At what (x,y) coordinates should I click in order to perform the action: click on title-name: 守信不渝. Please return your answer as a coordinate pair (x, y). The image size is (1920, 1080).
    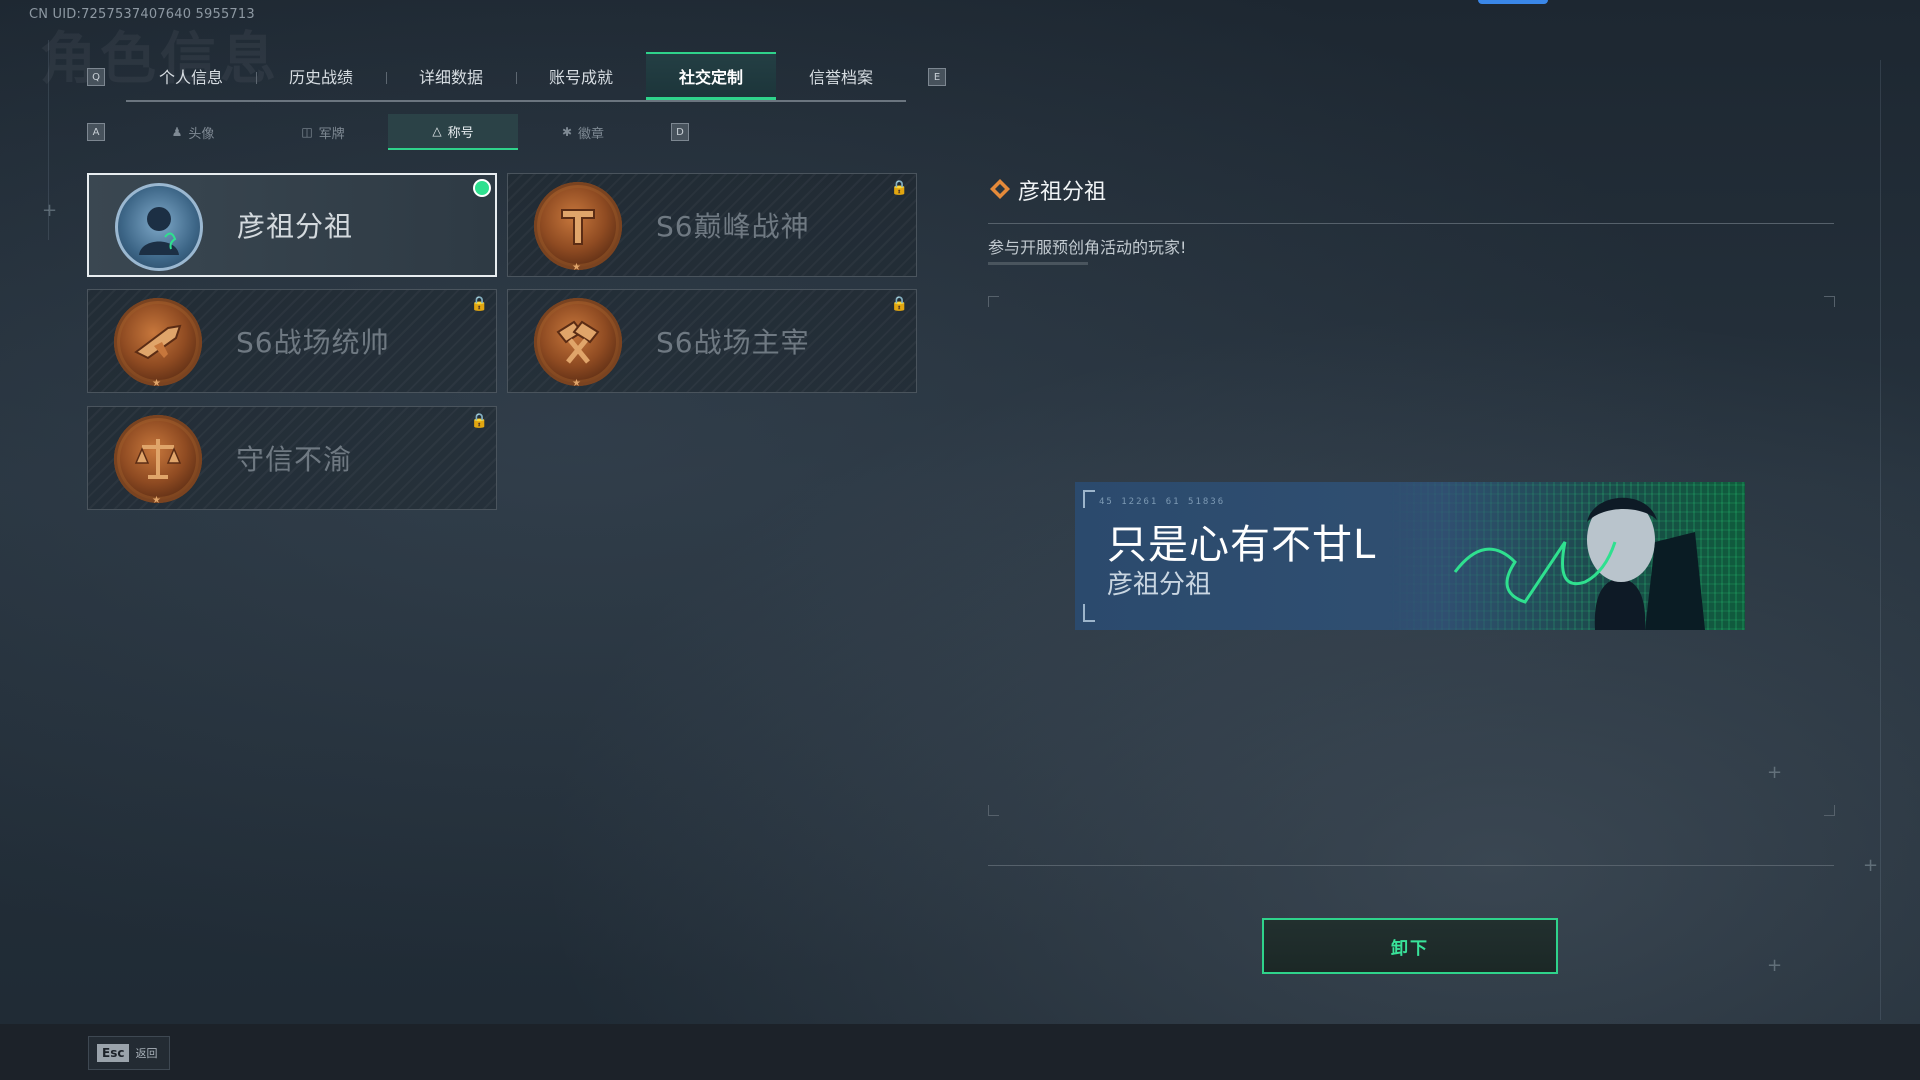
    Looking at the image, I should click on (294, 459).